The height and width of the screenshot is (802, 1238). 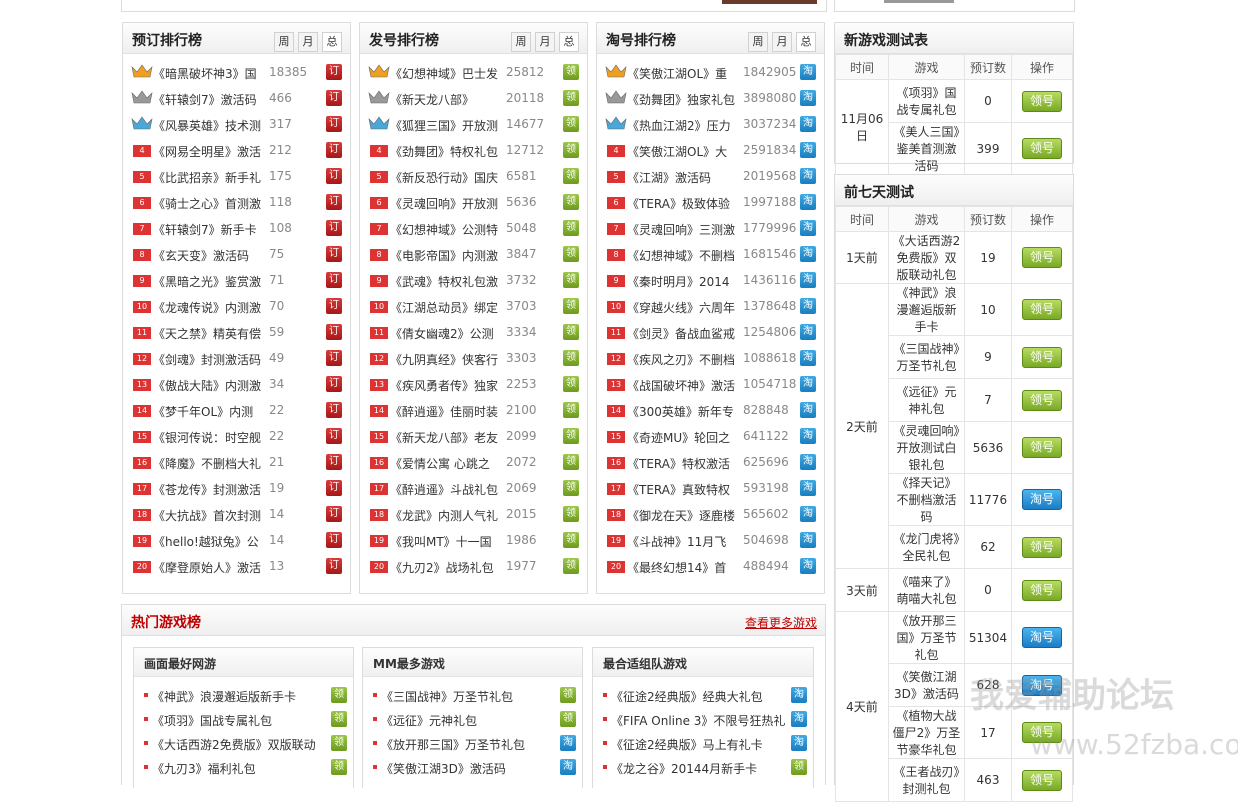 I want to click on game-link: 《骑士之心》首测激, so click(x=219, y=203).